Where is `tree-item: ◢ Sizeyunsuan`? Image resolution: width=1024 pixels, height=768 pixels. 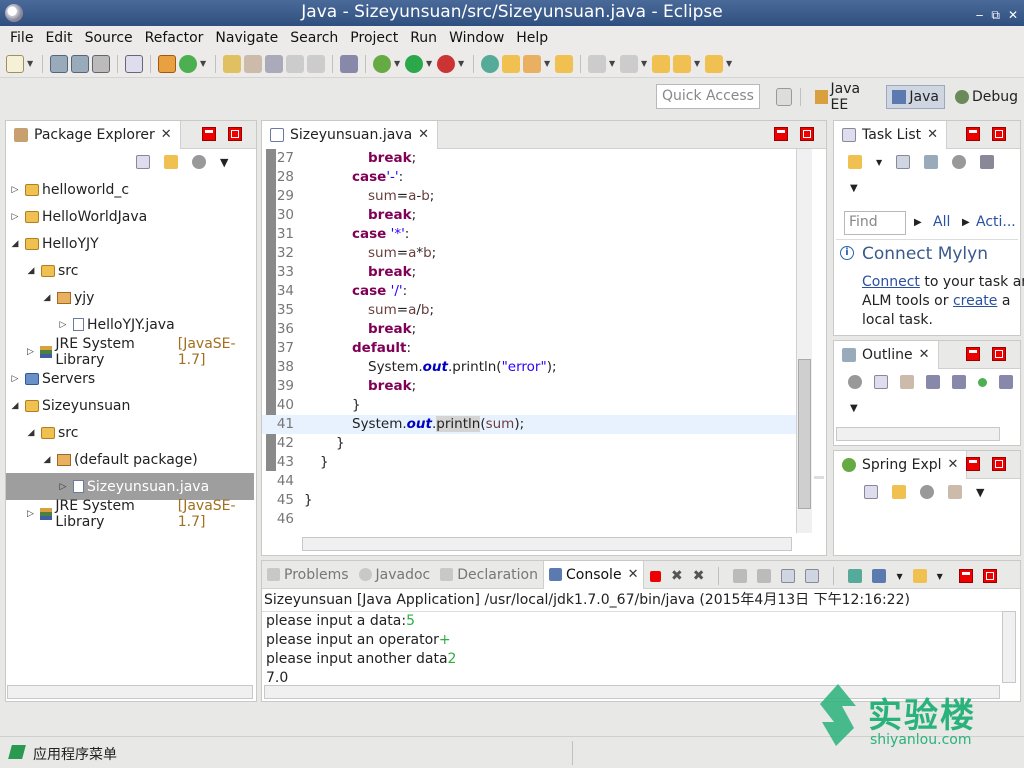 tree-item: ◢ Sizeyunsuan is located at coordinates (130, 405).